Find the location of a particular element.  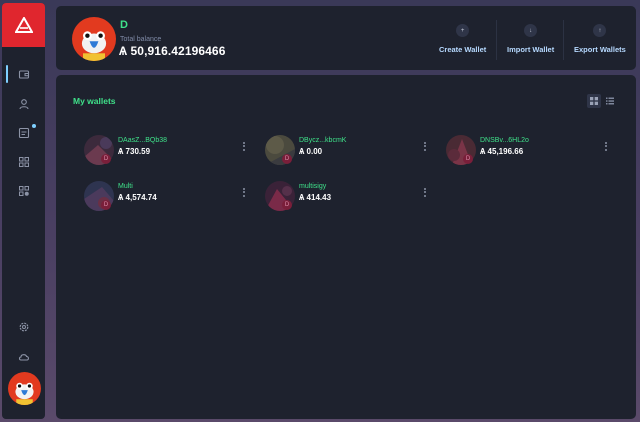

grid-view-toggle is located at coordinates (594, 101).